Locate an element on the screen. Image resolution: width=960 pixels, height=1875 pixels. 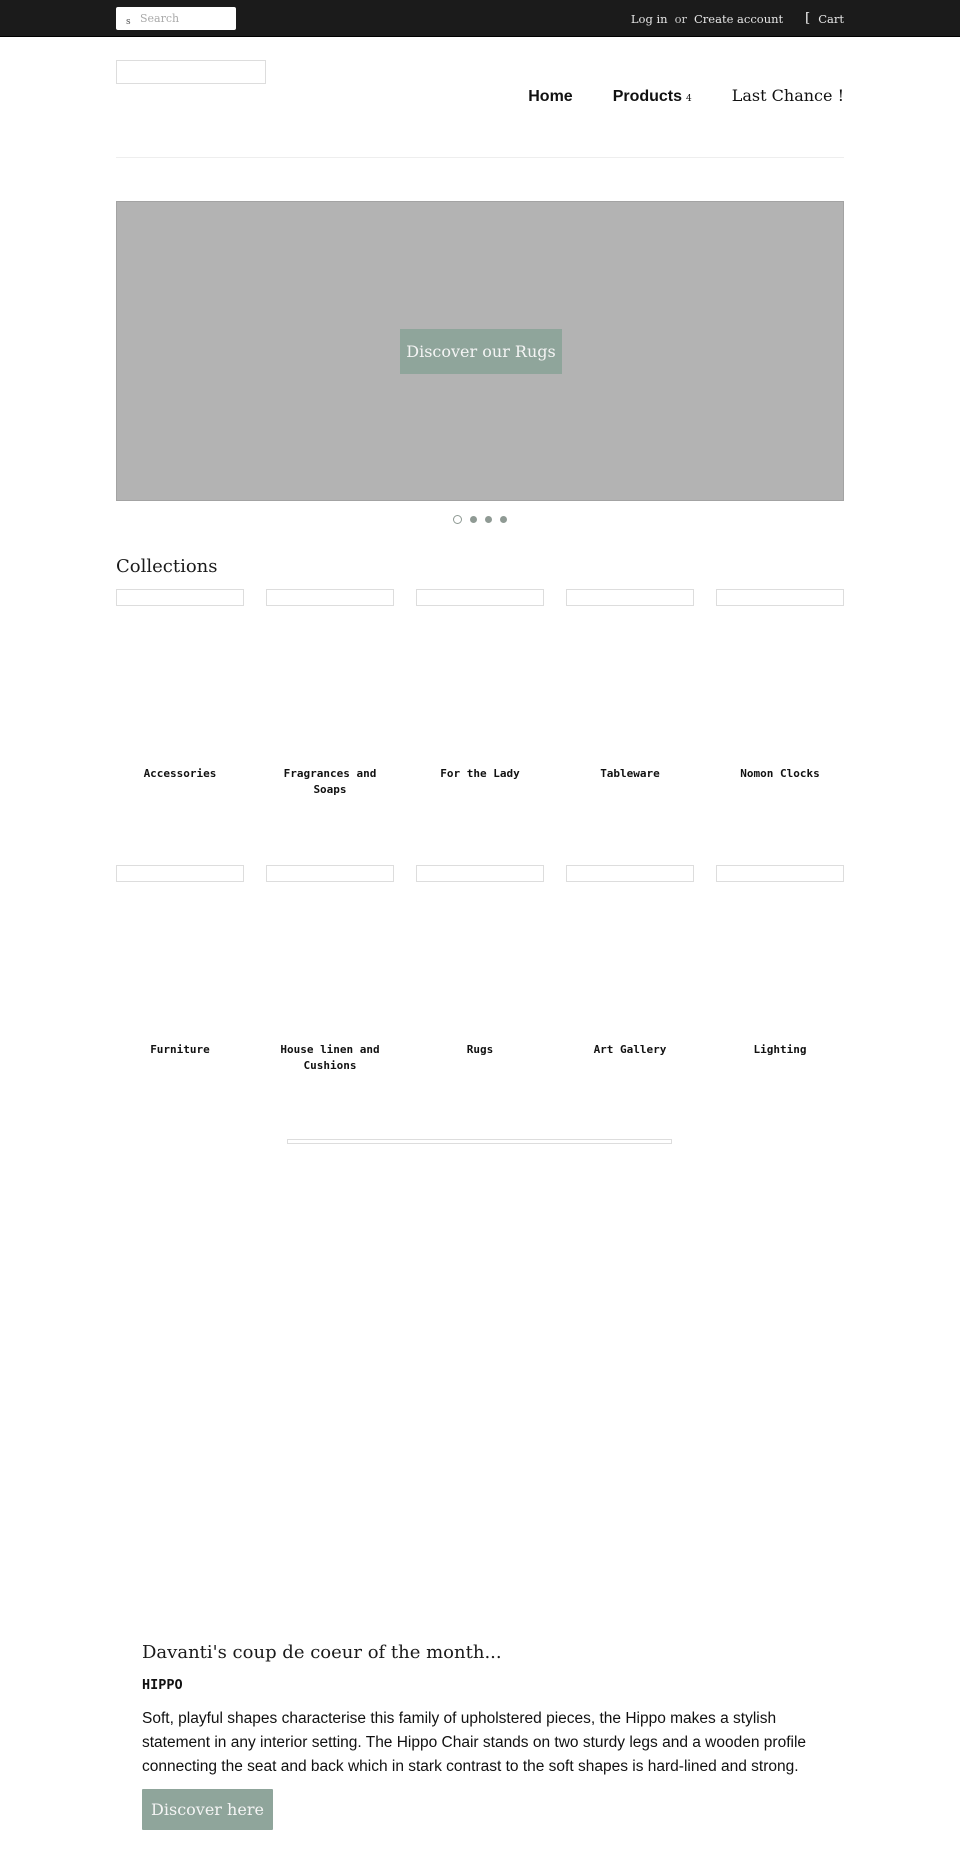
collection-furniture: Furniture is located at coordinates (180, 969).